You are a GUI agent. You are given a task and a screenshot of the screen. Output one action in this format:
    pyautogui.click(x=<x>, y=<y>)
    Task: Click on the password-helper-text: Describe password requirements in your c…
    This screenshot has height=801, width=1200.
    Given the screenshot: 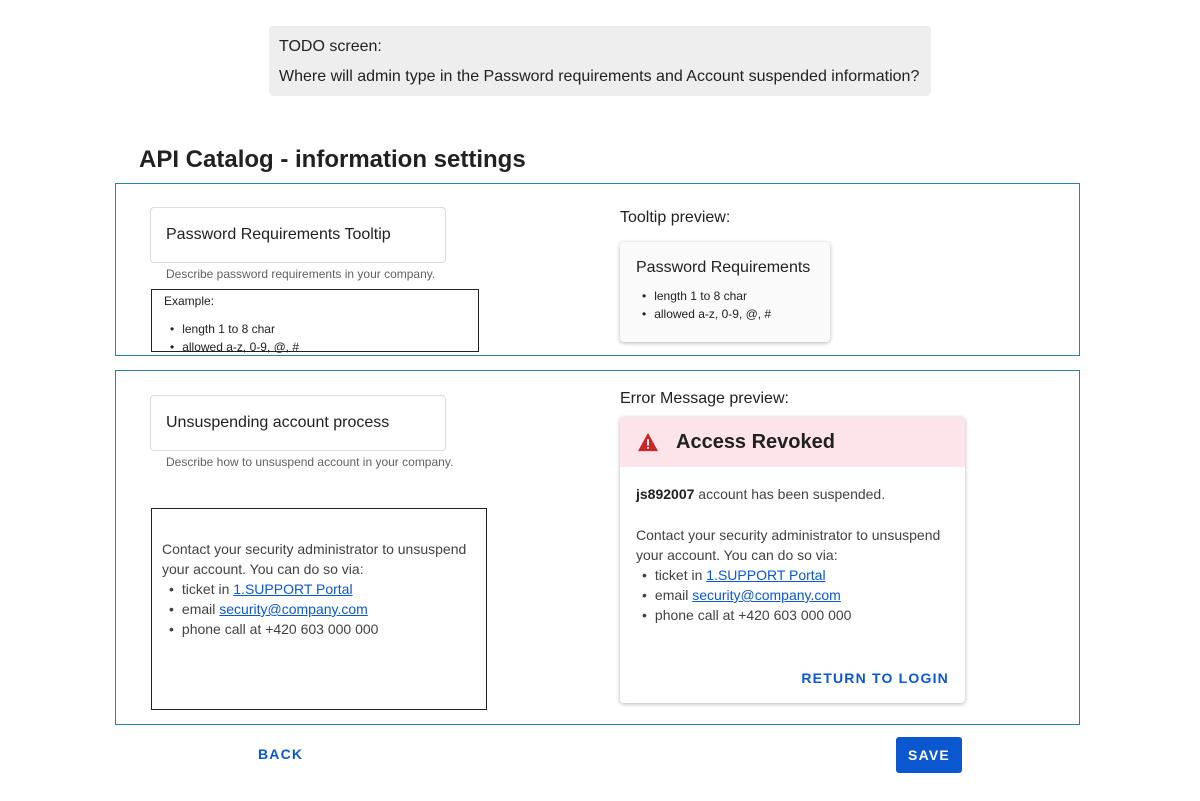 What is the action you would take?
    pyautogui.click(x=301, y=274)
    